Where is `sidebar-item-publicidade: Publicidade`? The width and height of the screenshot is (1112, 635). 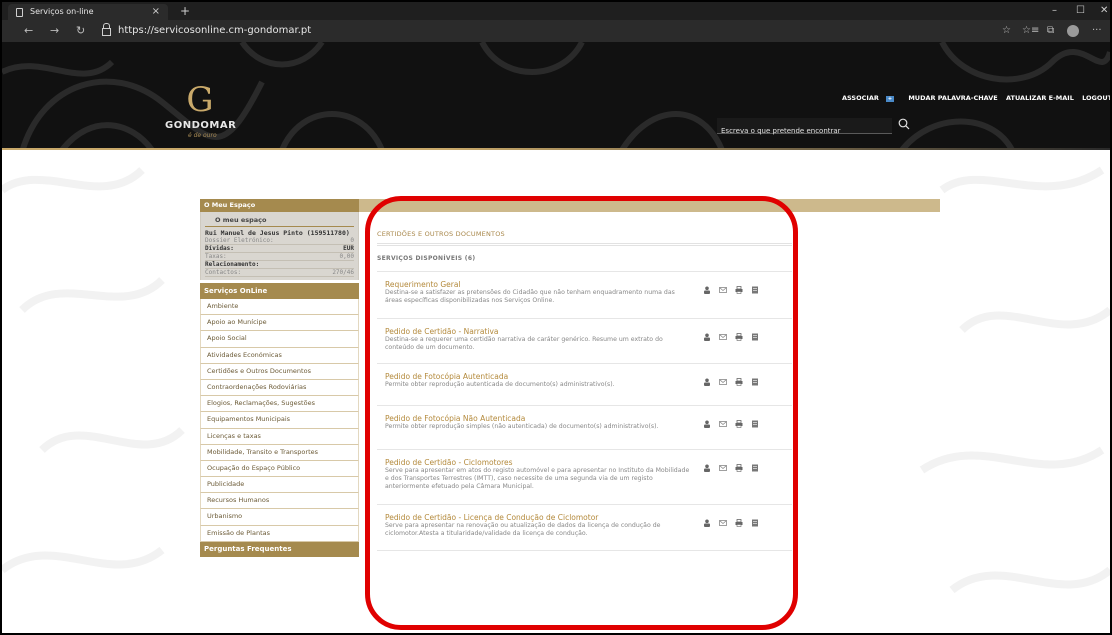 sidebar-item-publicidade: Publicidade is located at coordinates (279, 485).